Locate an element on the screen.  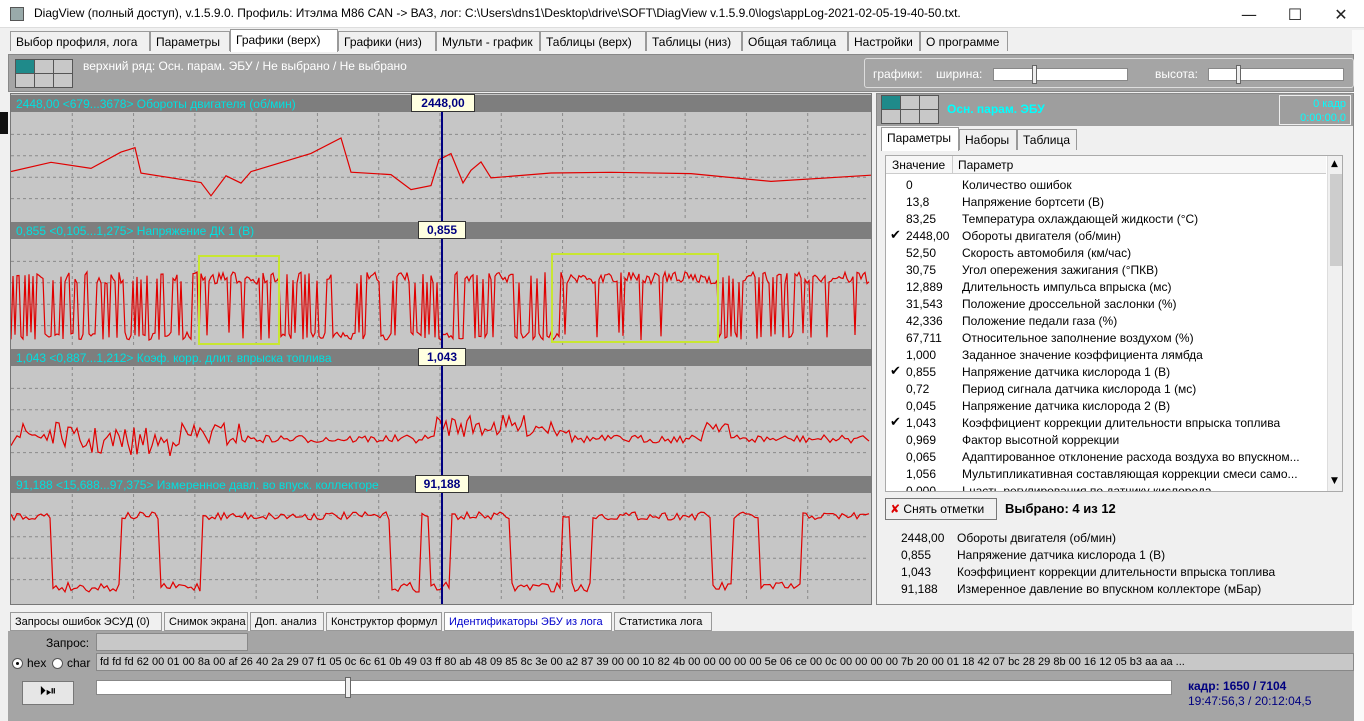
list-item: 30,75 Угол опережения зажигания (°ПКВ) is located at coordinates (1106, 270).